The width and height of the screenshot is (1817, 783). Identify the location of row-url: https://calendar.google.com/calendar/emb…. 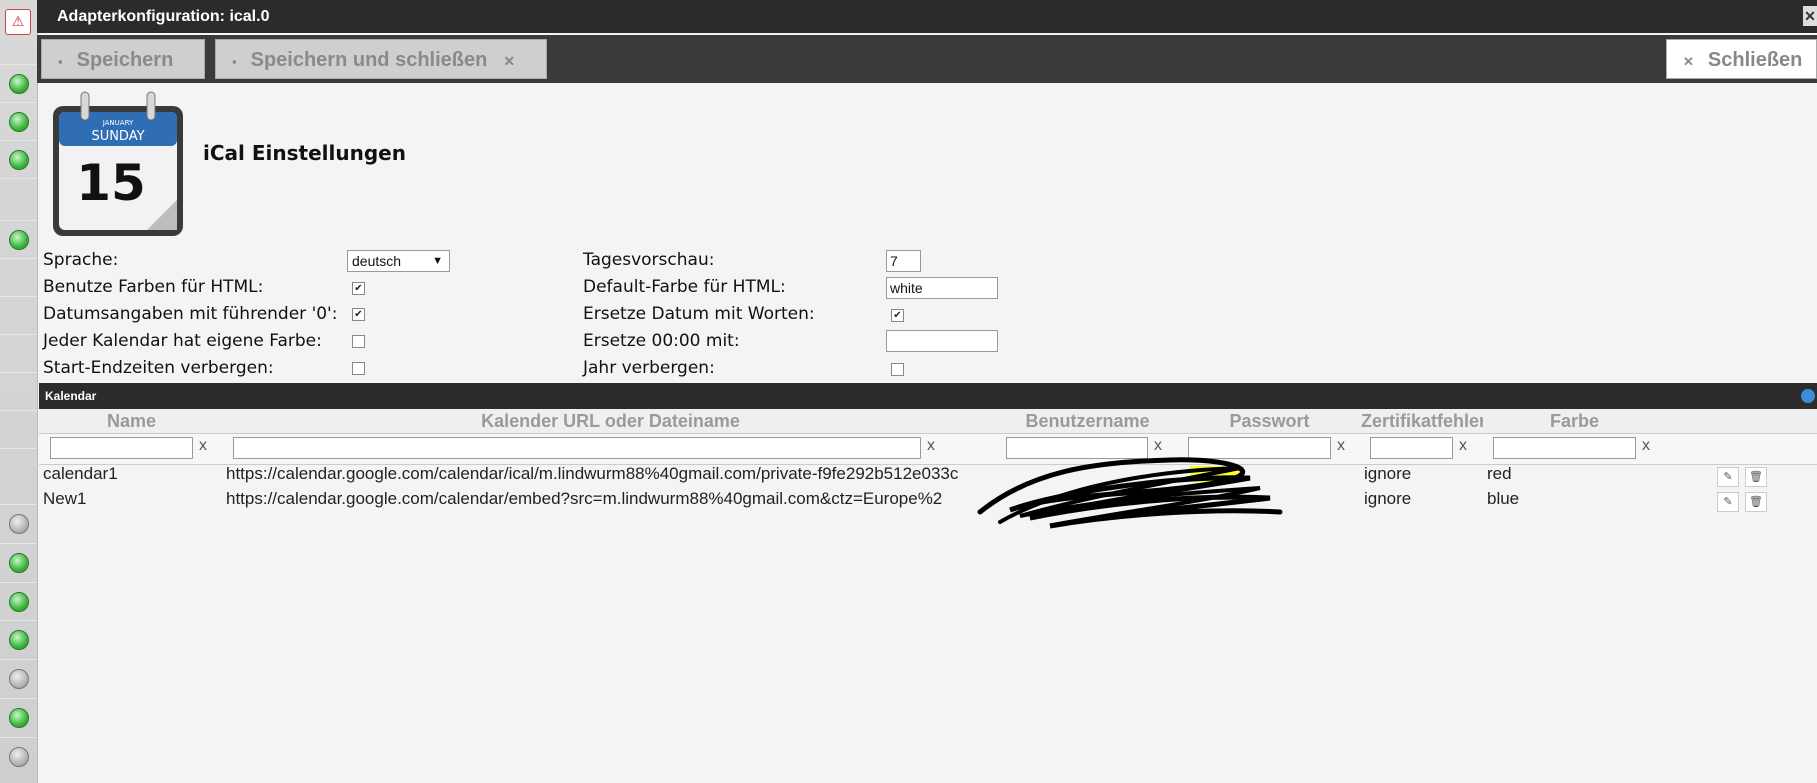
(584, 498).